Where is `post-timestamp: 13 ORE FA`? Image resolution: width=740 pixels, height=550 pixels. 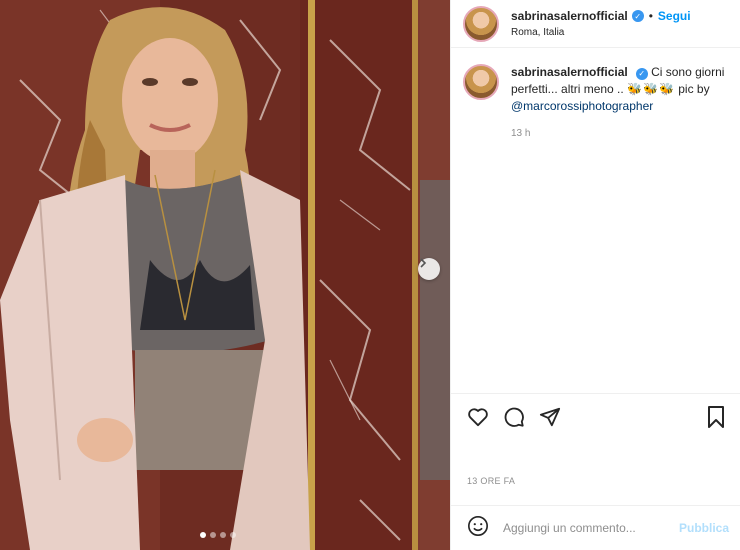 post-timestamp: 13 ORE FA is located at coordinates (491, 481).